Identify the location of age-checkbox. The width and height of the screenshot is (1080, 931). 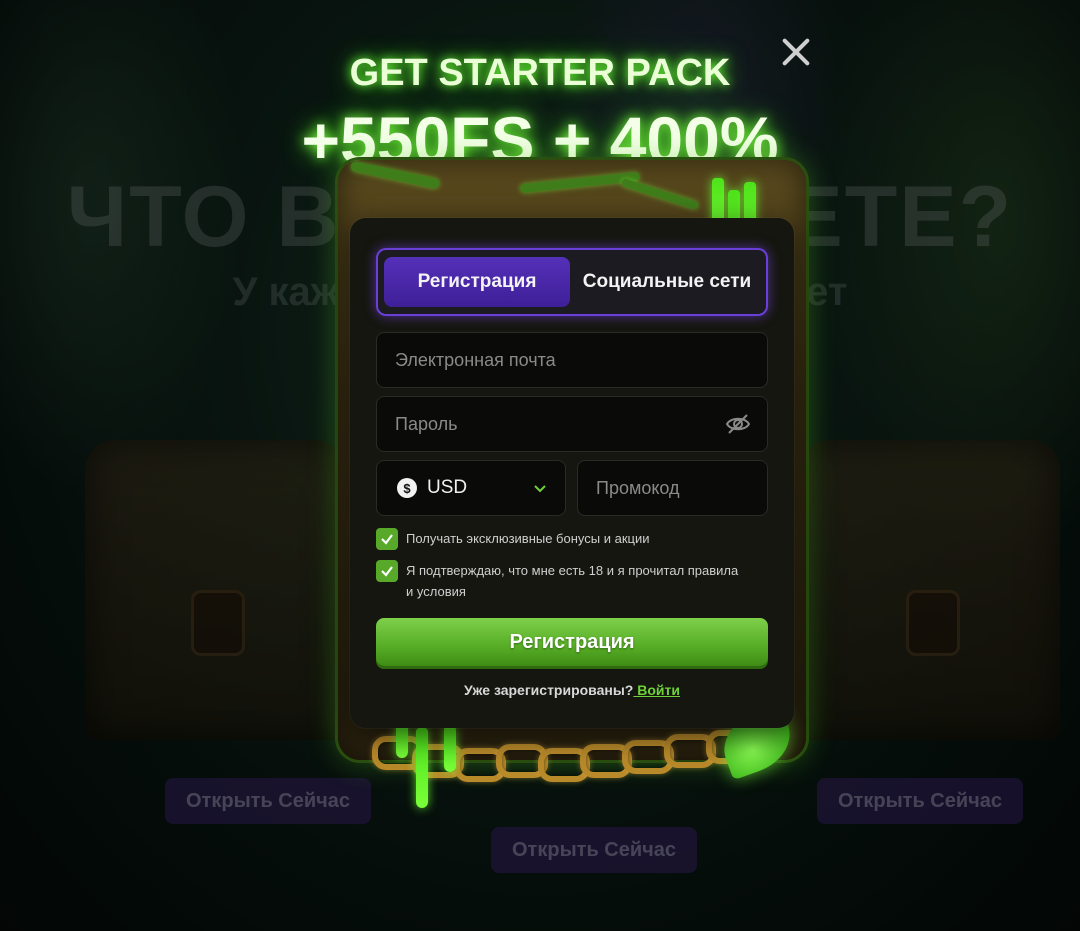
(387, 571).